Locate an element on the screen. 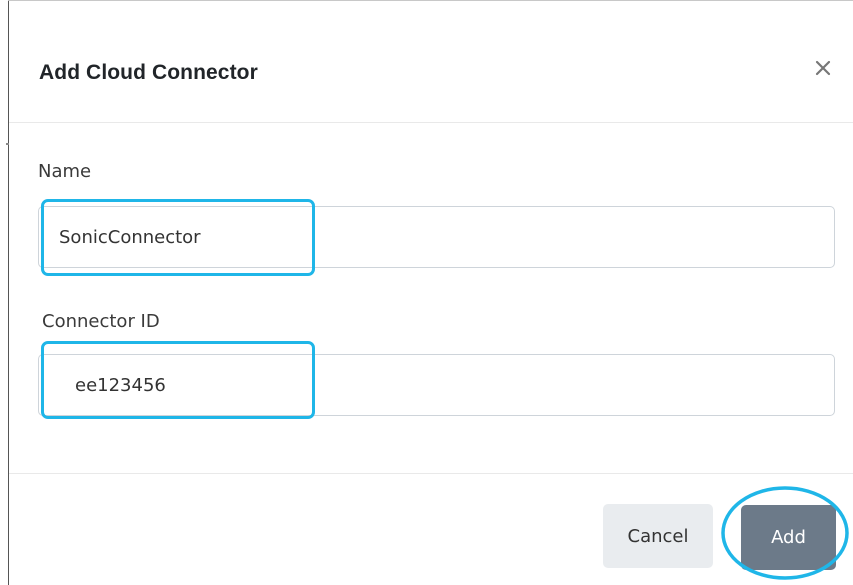  cancel-button: Cancel is located at coordinates (658, 536).